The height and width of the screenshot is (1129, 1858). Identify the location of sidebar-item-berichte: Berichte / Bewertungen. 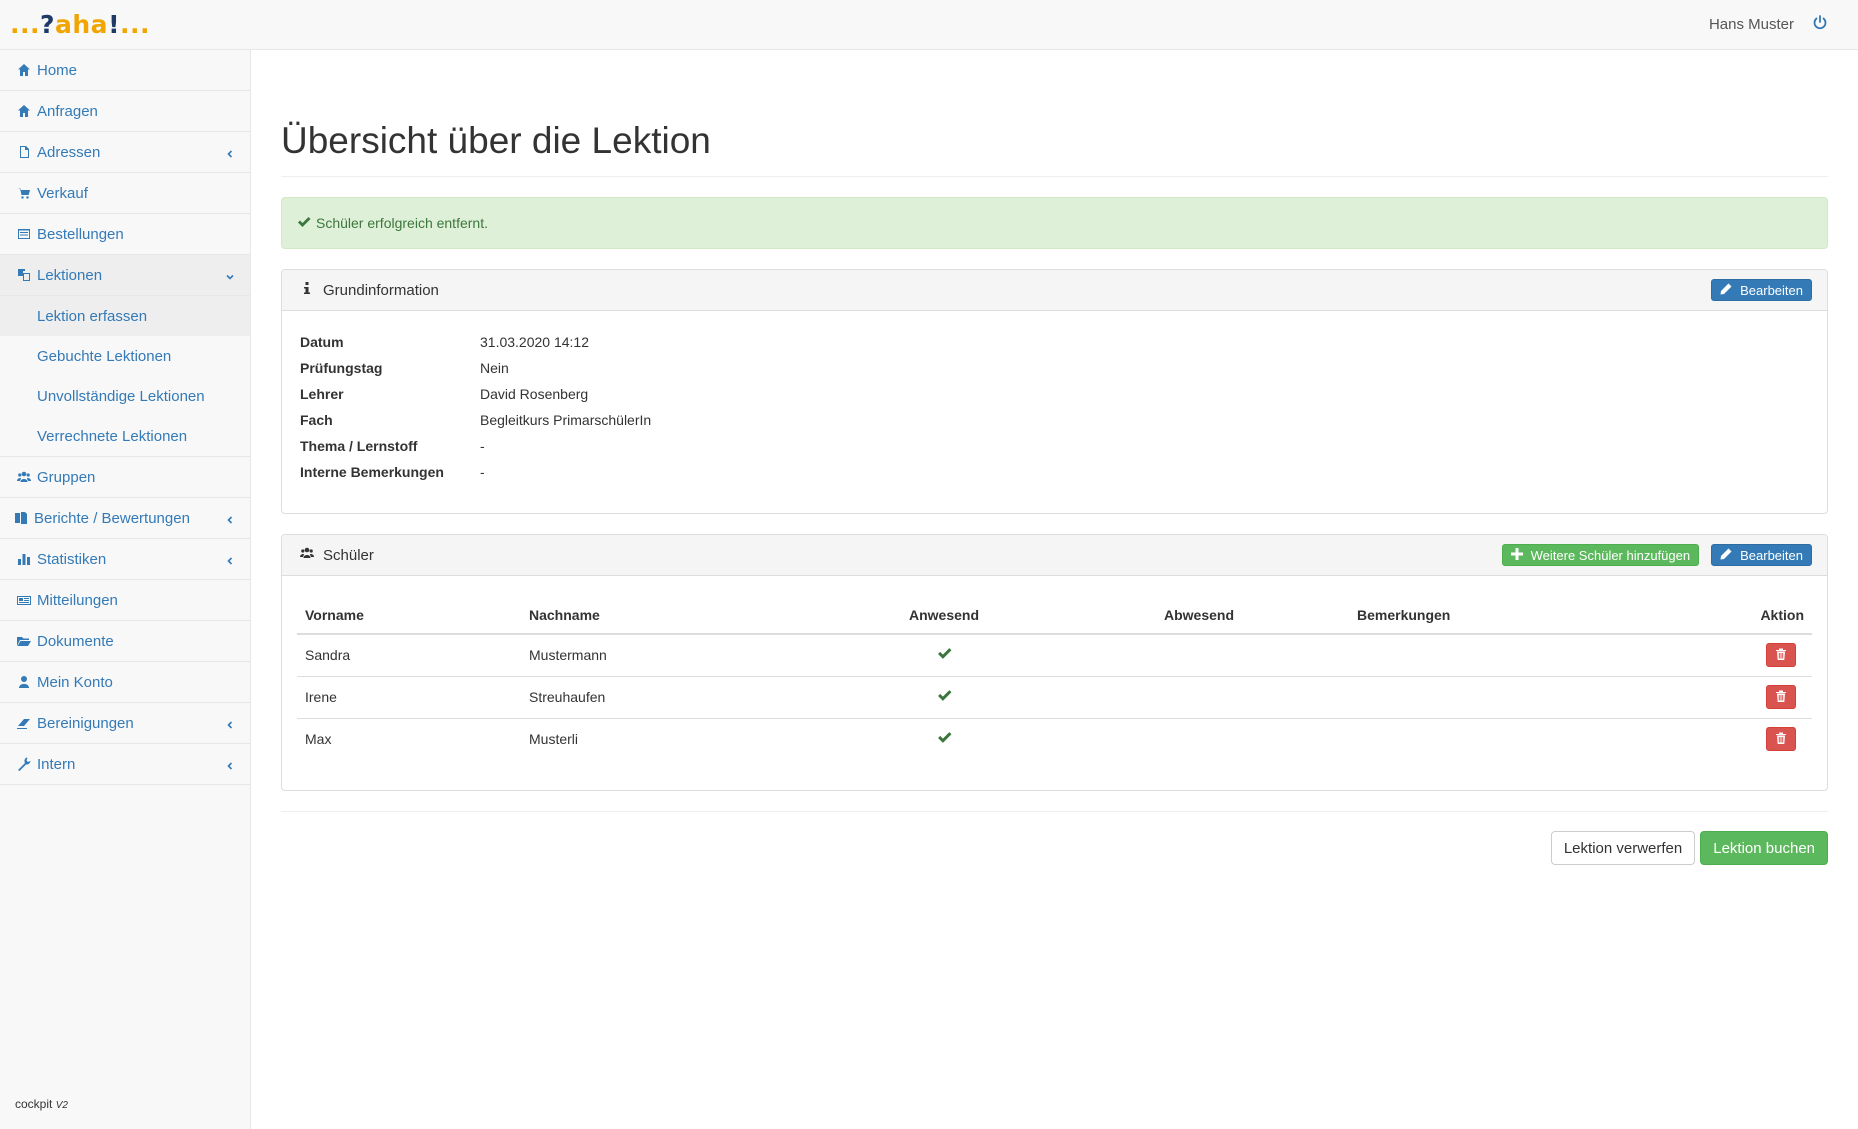
(125, 518).